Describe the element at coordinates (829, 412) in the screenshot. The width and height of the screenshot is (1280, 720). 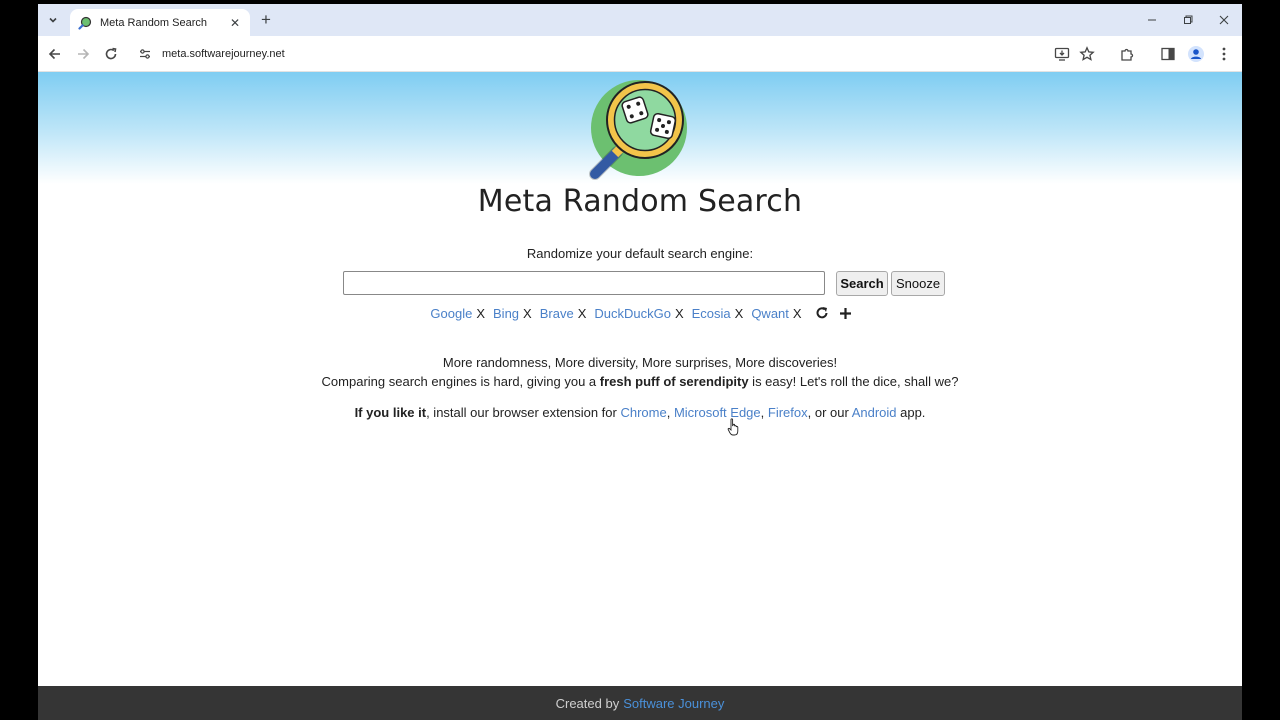
I see `ext-separator-3: , or our` at that location.